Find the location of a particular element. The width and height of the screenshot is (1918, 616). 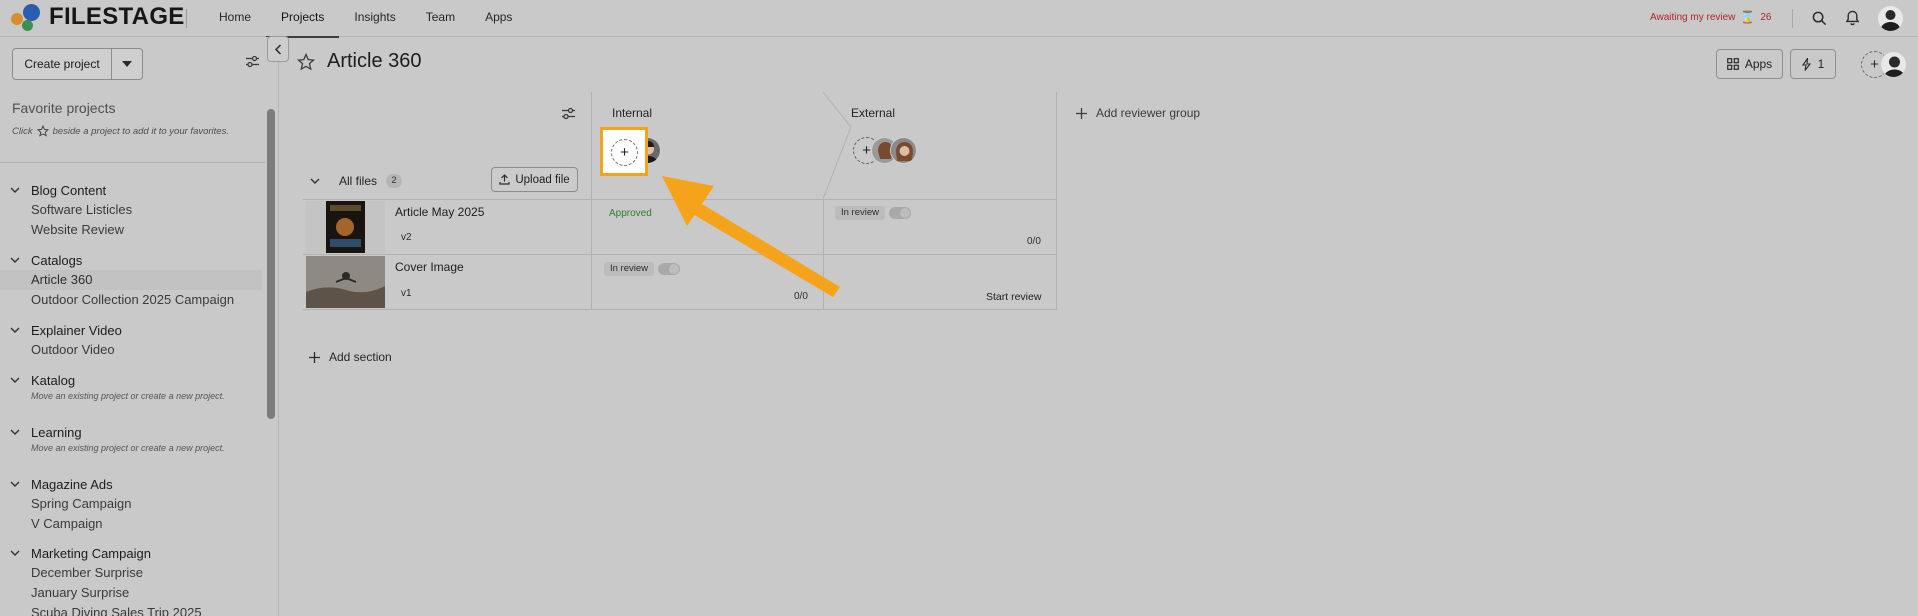

add-internal-reviewer-button: + is located at coordinates (624, 152).